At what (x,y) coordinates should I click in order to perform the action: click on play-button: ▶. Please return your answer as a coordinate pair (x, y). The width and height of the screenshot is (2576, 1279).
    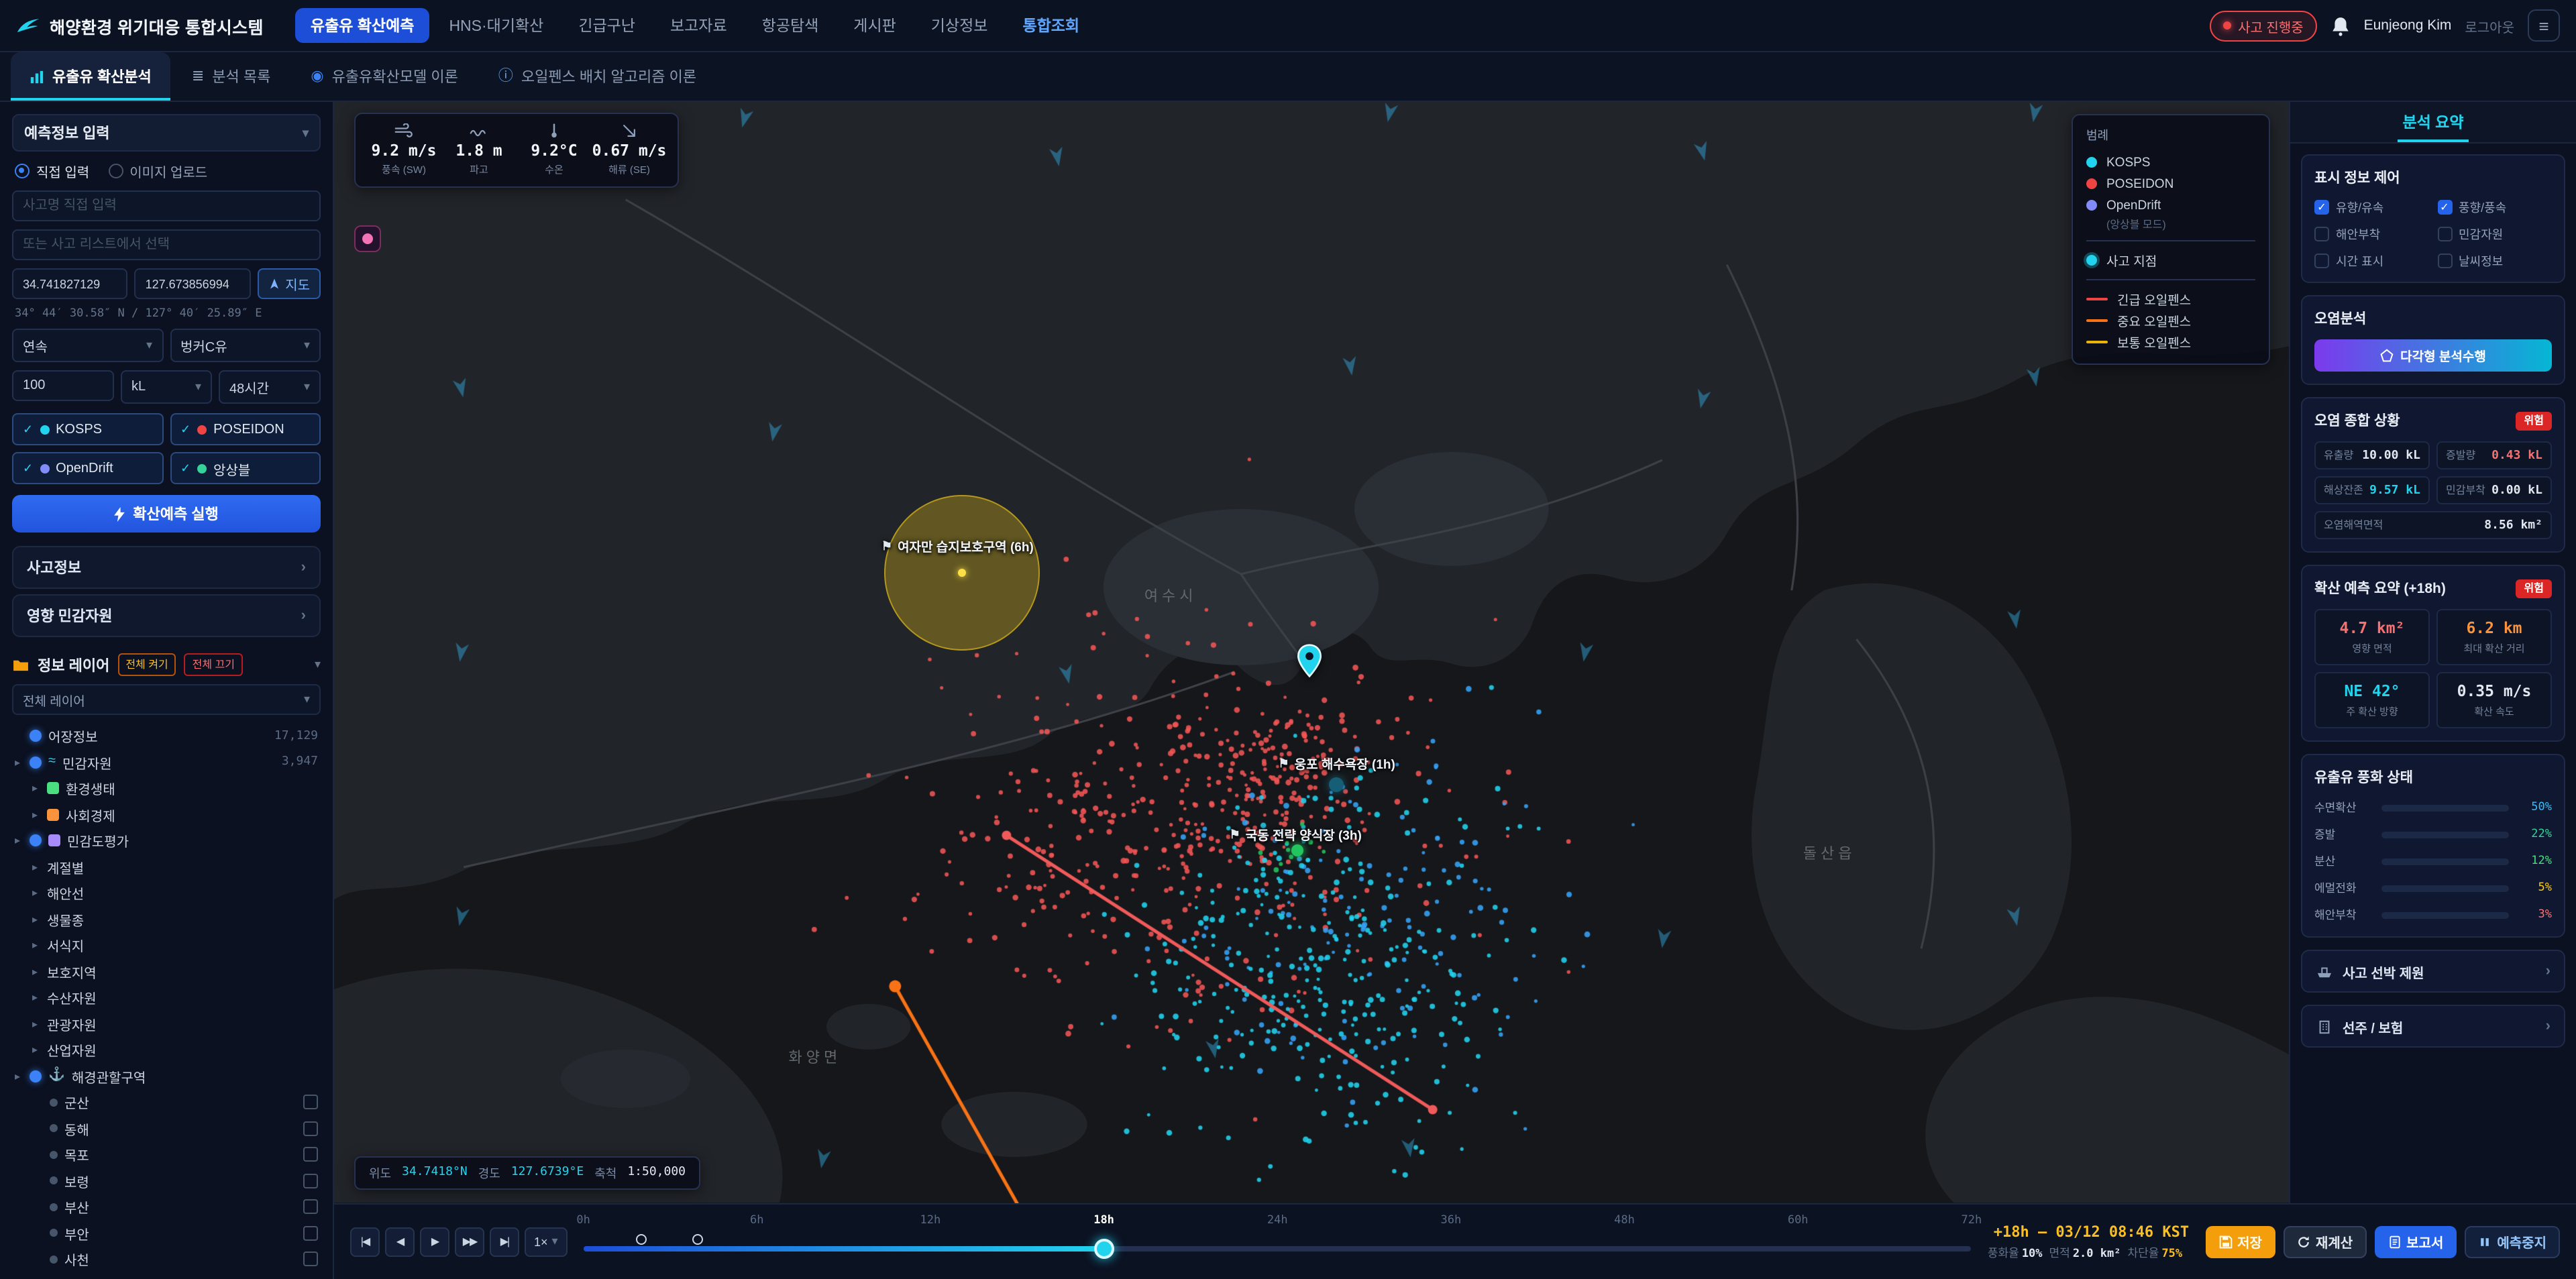
    Looking at the image, I should click on (434, 1241).